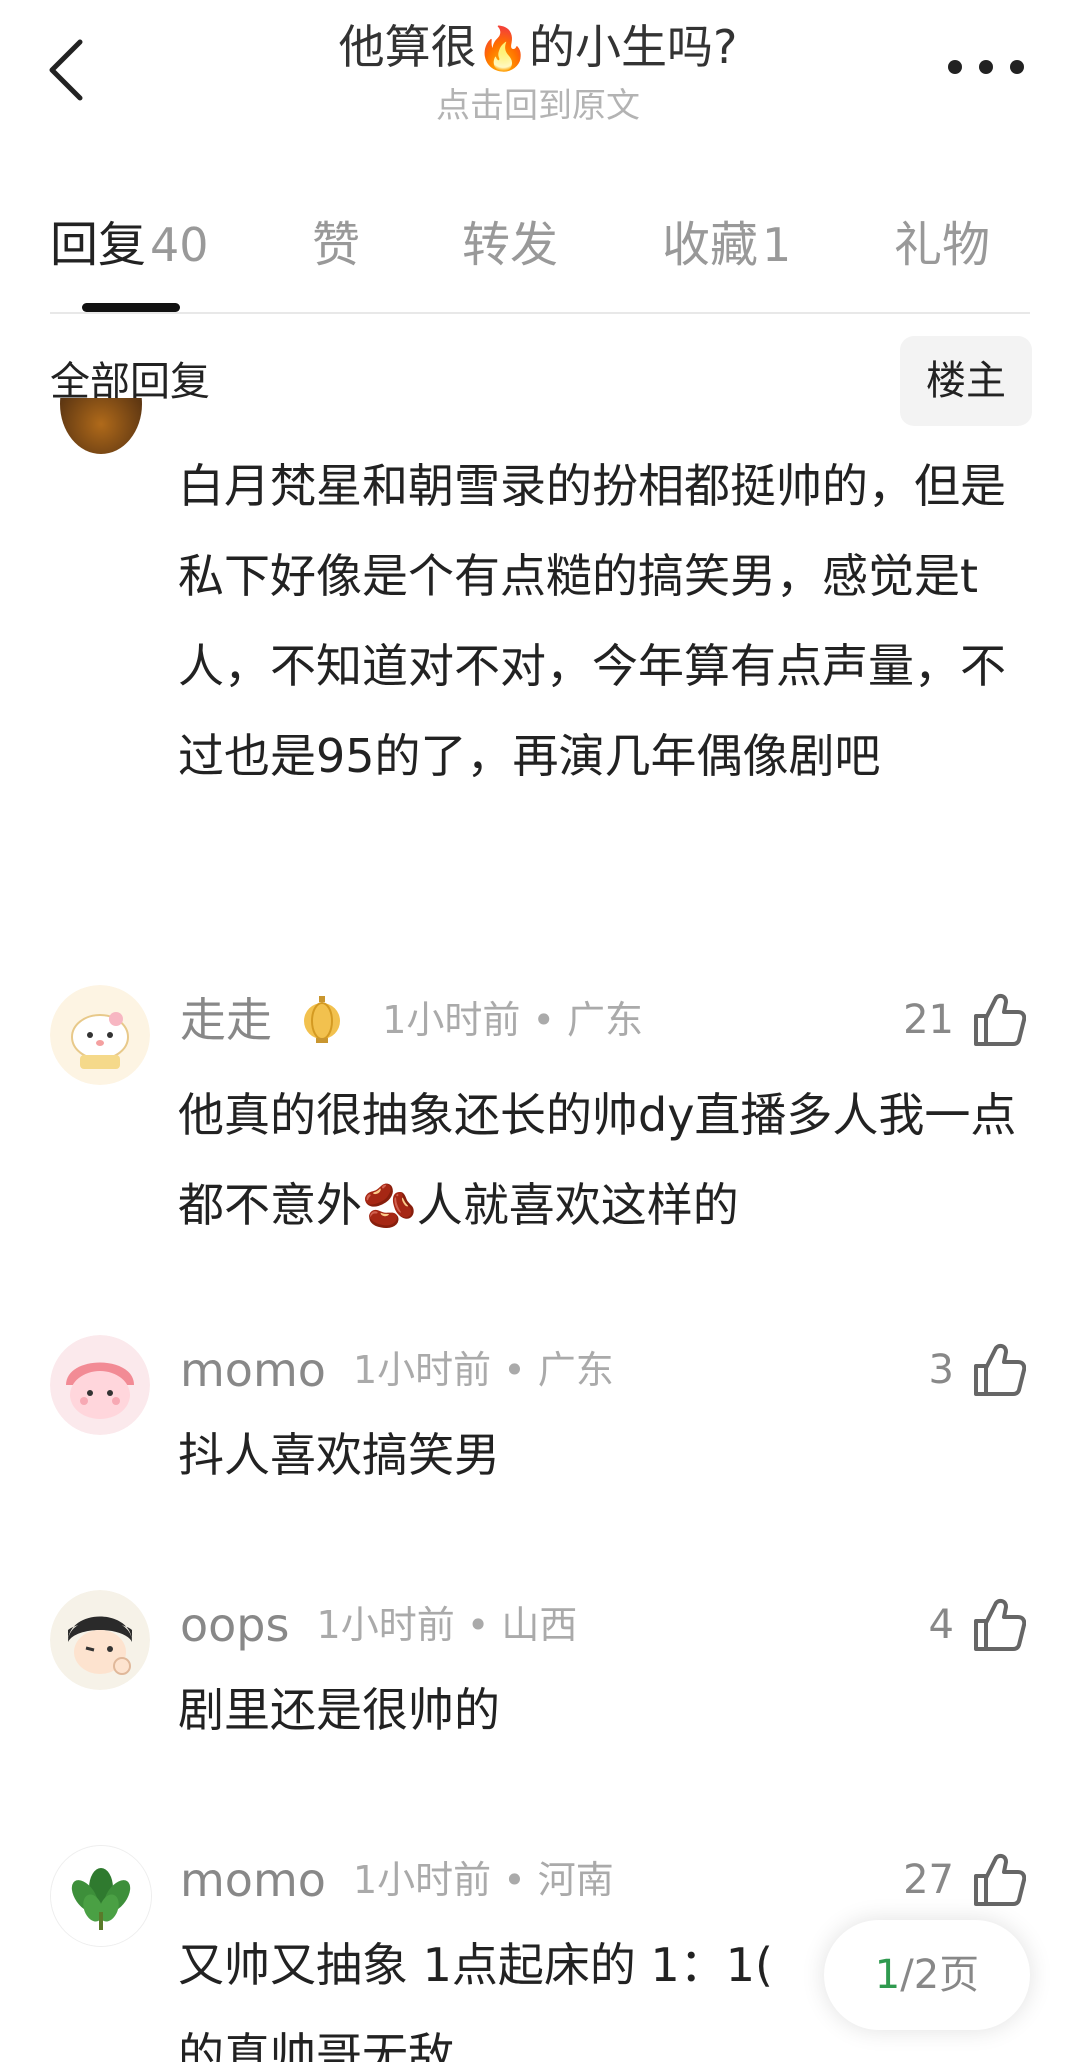 This screenshot has height=2062, width=1076. I want to click on tab-likes: 赞, so click(336, 245).